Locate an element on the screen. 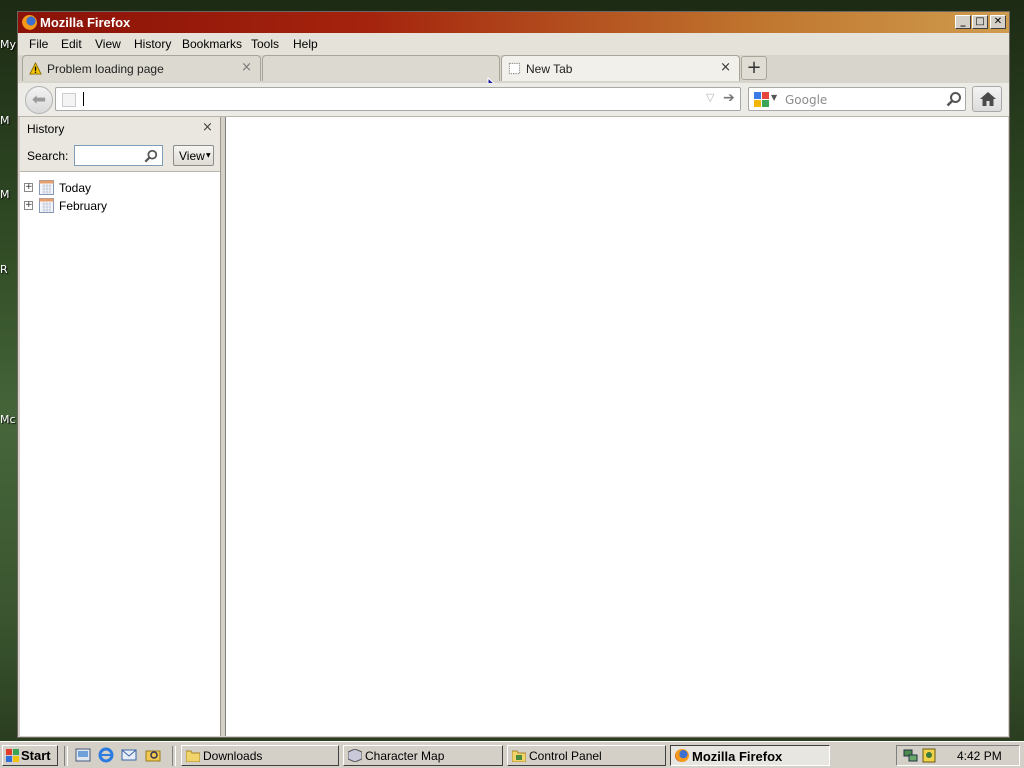  search-bar: ▼ Google is located at coordinates (857, 99).